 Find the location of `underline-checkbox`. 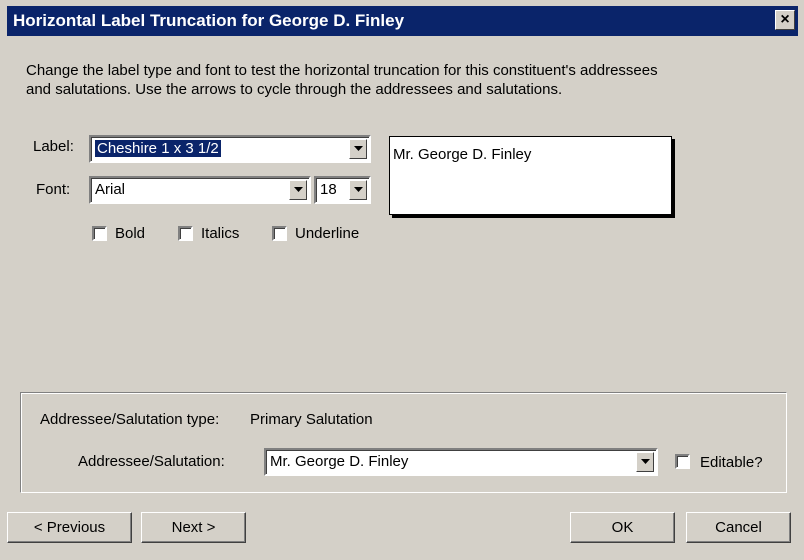

underline-checkbox is located at coordinates (279, 233).